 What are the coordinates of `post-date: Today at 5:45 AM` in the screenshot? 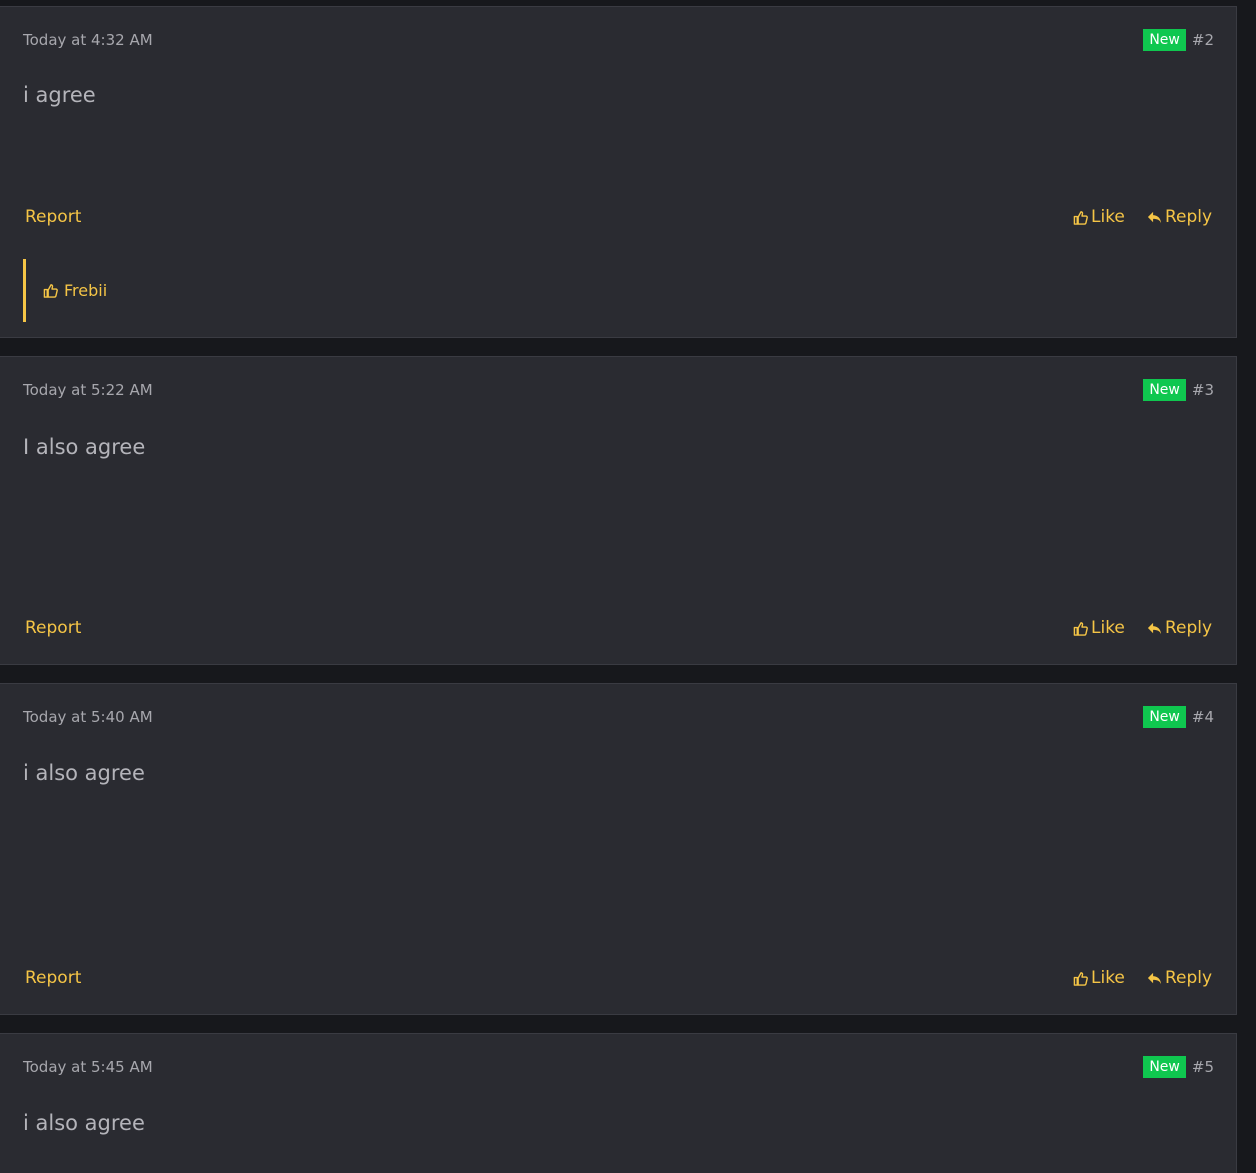 It's located at (88, 1067).